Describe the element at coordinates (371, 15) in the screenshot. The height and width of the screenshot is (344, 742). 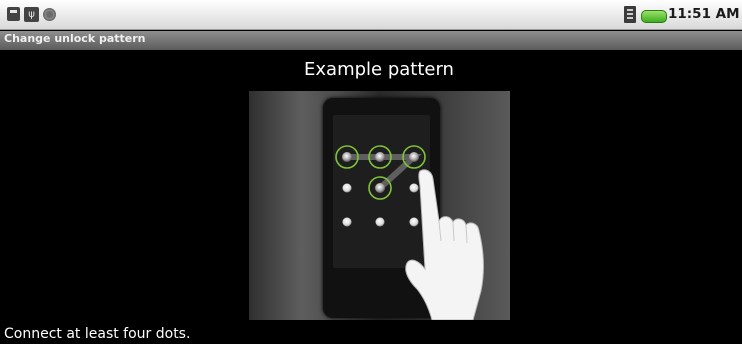
I see `status-bar: ψ 11:51 AM` at that location.